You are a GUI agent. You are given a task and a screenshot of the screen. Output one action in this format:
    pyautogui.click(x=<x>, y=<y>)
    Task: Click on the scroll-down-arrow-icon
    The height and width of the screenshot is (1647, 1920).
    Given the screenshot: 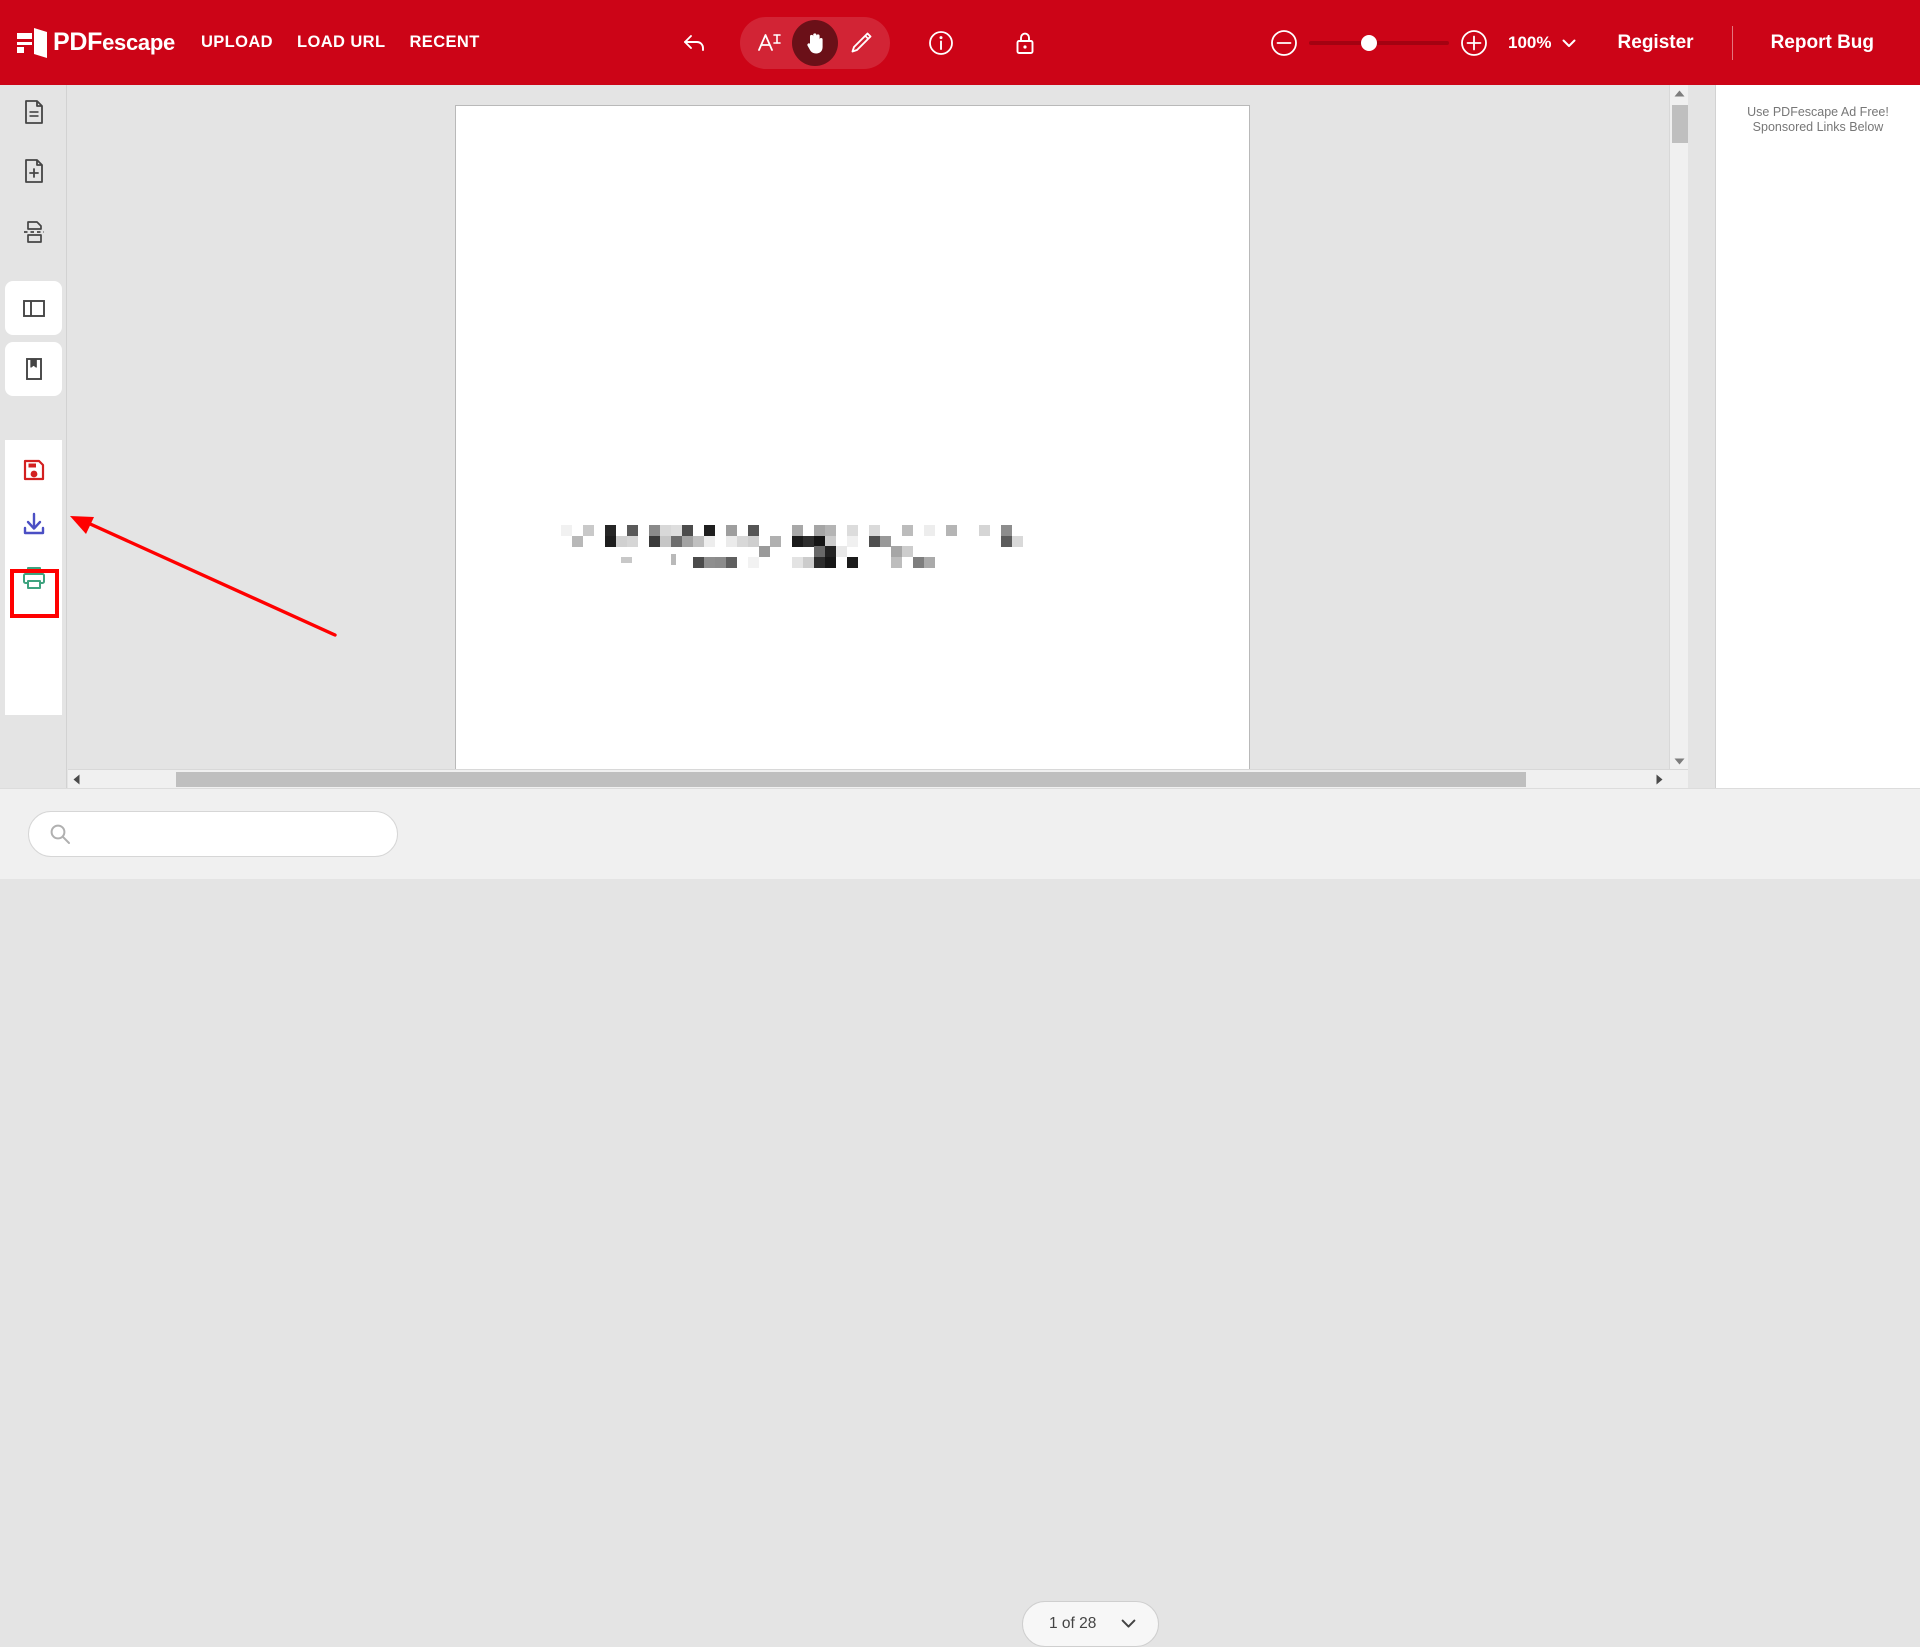 What is the action you would take?
    pyautogui.click(x=1679, y=761)
    